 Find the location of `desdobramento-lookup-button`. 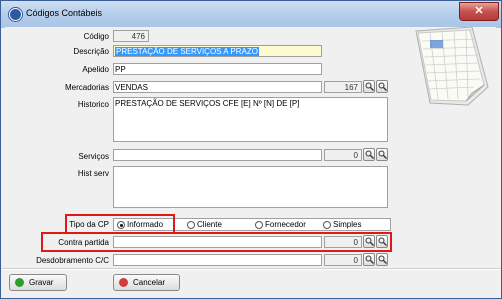

desdobramento-lookup-button is located at coordinates (369, 259).